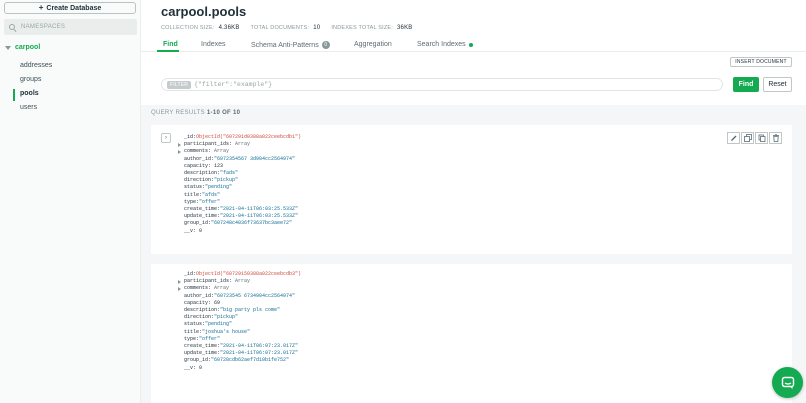 The width and height of the screenshot is (806, 403). I want to click on create-database-button: + Create Database, so click(70, 8).